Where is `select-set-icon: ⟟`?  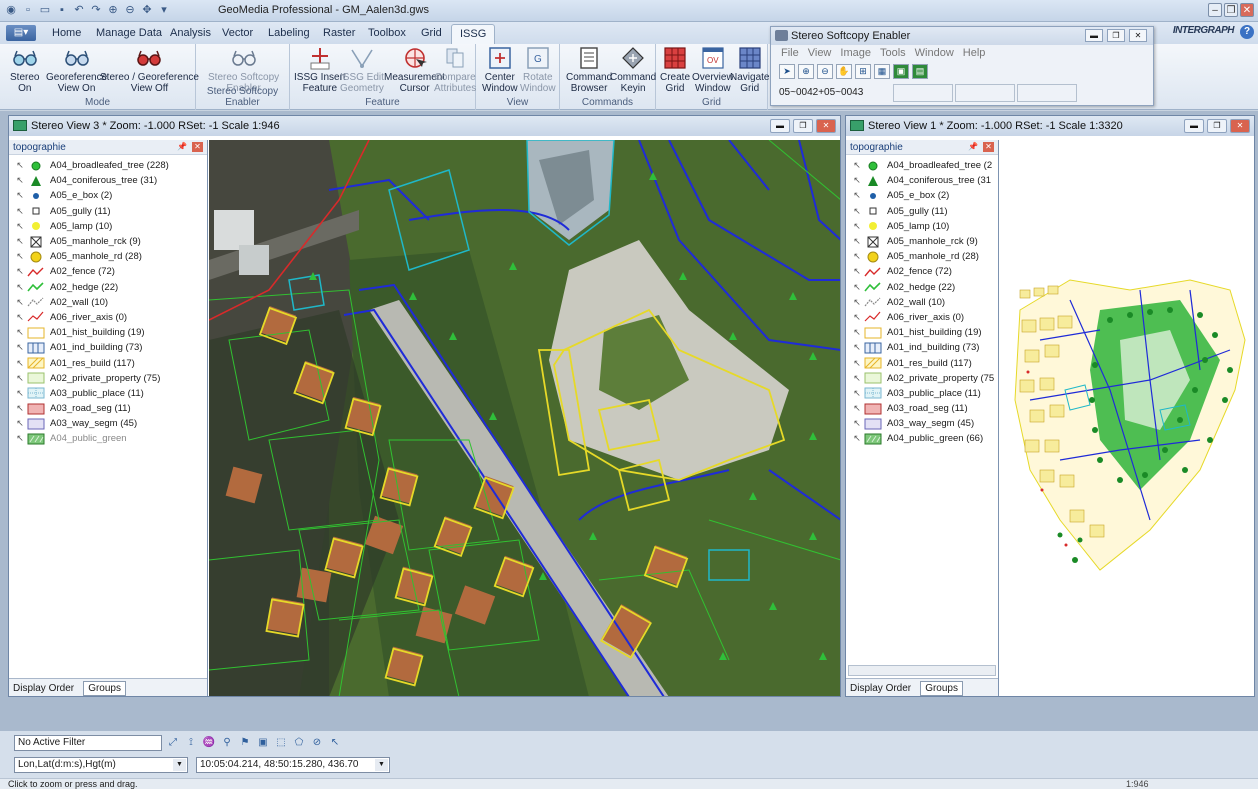 select-set-icon: ⟟ is located at coordinates (191, 743).